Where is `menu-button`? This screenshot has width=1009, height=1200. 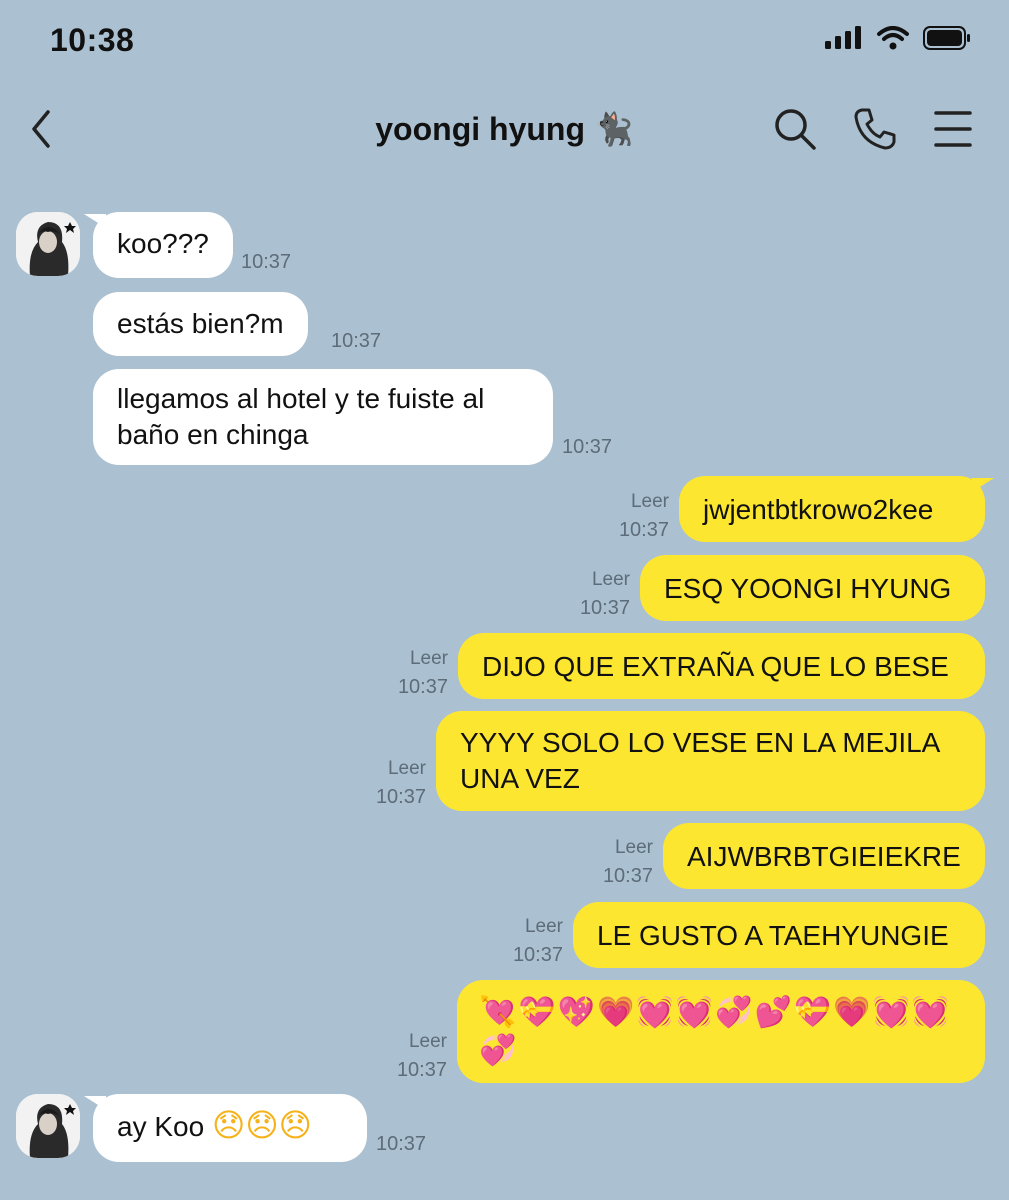
menu-button is located at coordinates (953, 129).